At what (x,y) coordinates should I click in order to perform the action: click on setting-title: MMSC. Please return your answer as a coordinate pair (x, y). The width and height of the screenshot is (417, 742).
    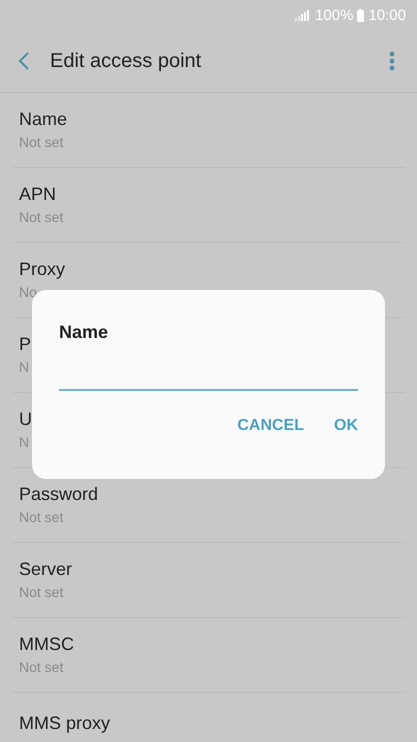
    Looking at the image, I should click on (46, 644).